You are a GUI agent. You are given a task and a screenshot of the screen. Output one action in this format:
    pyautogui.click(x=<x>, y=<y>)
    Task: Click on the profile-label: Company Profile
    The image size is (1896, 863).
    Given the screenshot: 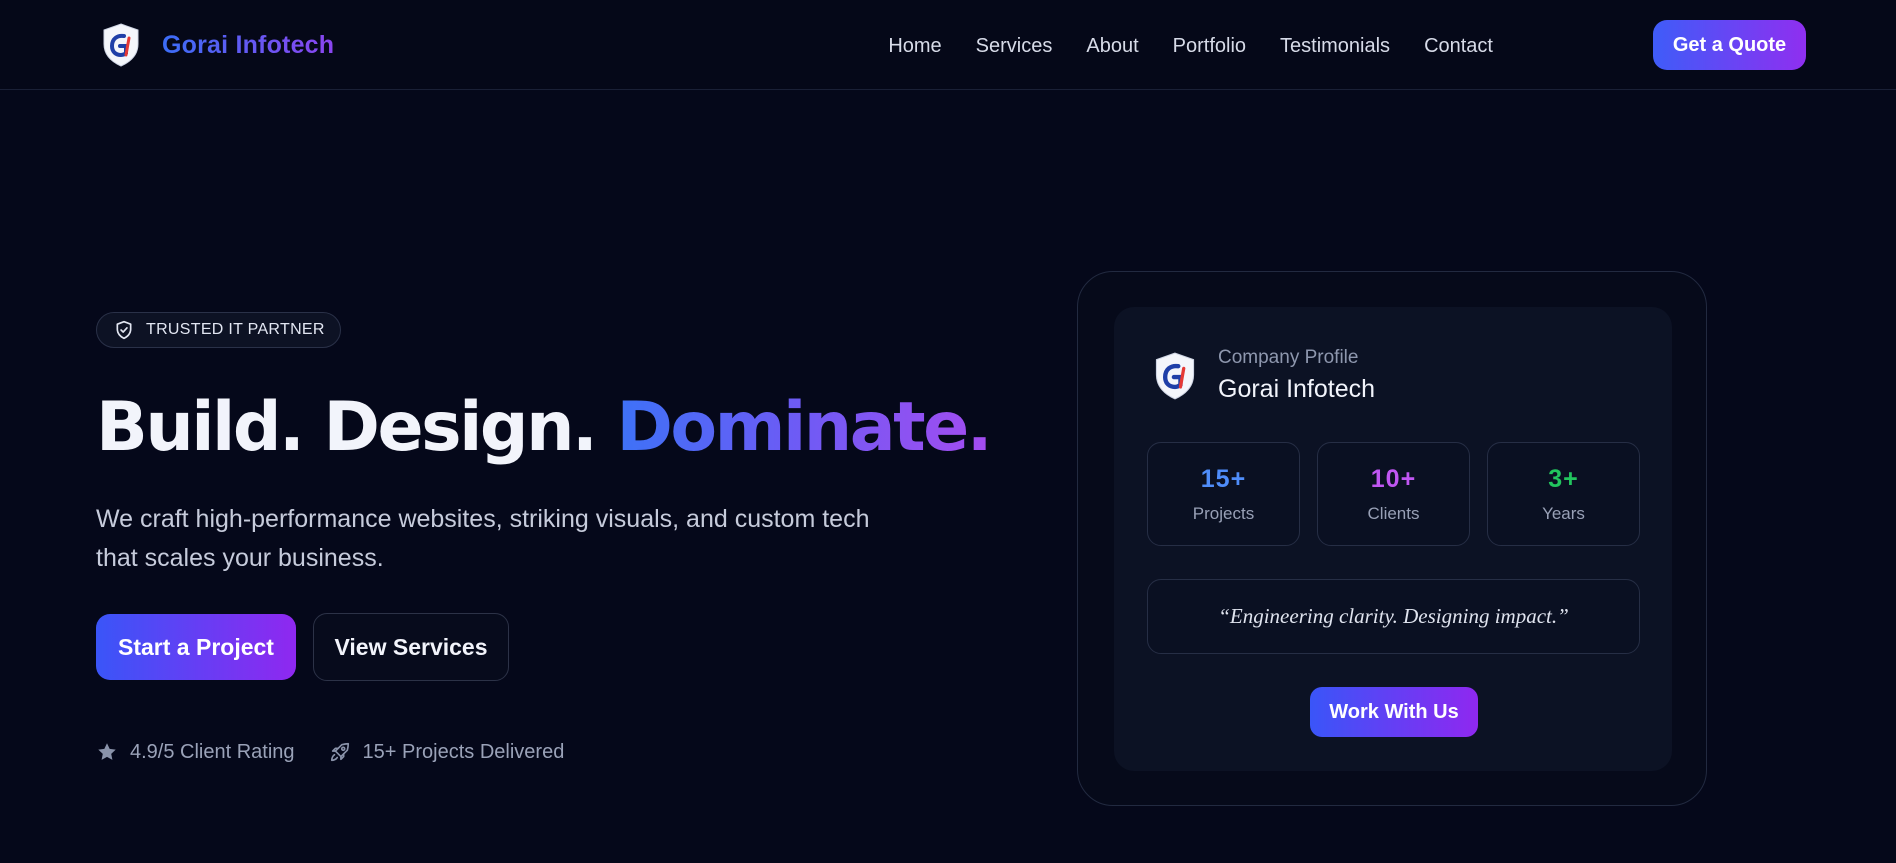 What is the action you would take?
    pyautogui.click(x=1288, y=357)
    